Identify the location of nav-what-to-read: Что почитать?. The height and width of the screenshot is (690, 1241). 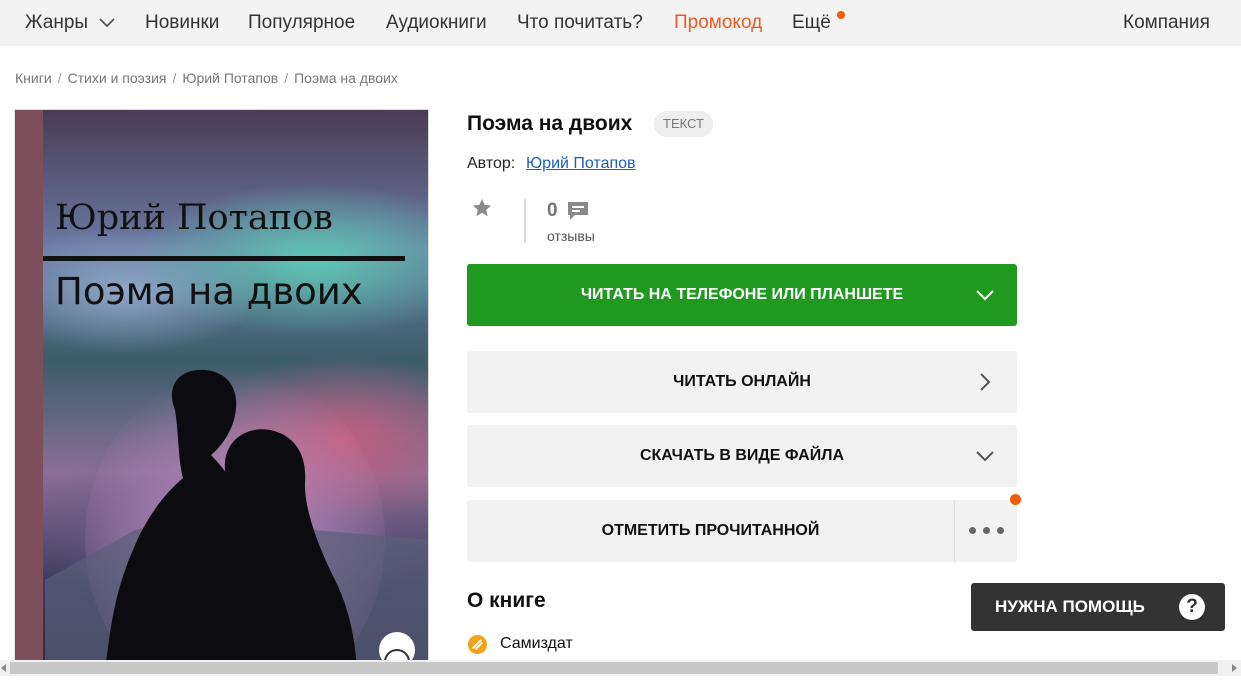
(580, 23).